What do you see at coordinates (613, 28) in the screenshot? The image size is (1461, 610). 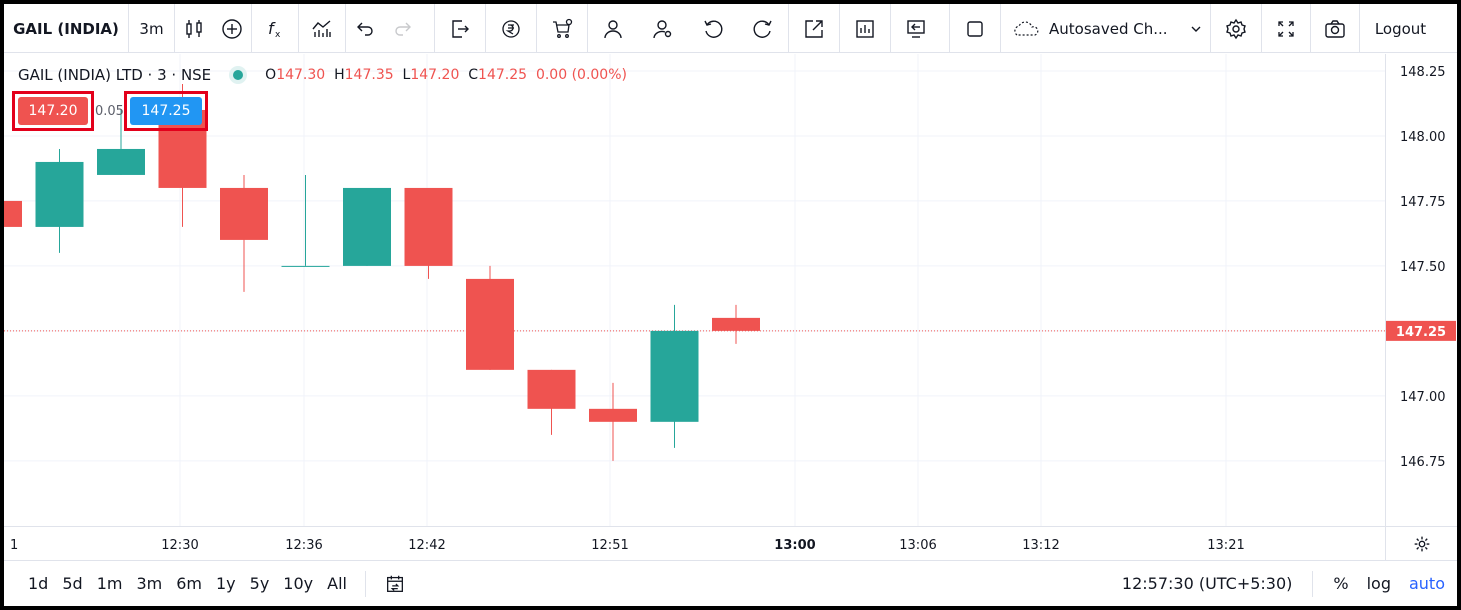 I see `account-button` at bounding box center [613, 28].